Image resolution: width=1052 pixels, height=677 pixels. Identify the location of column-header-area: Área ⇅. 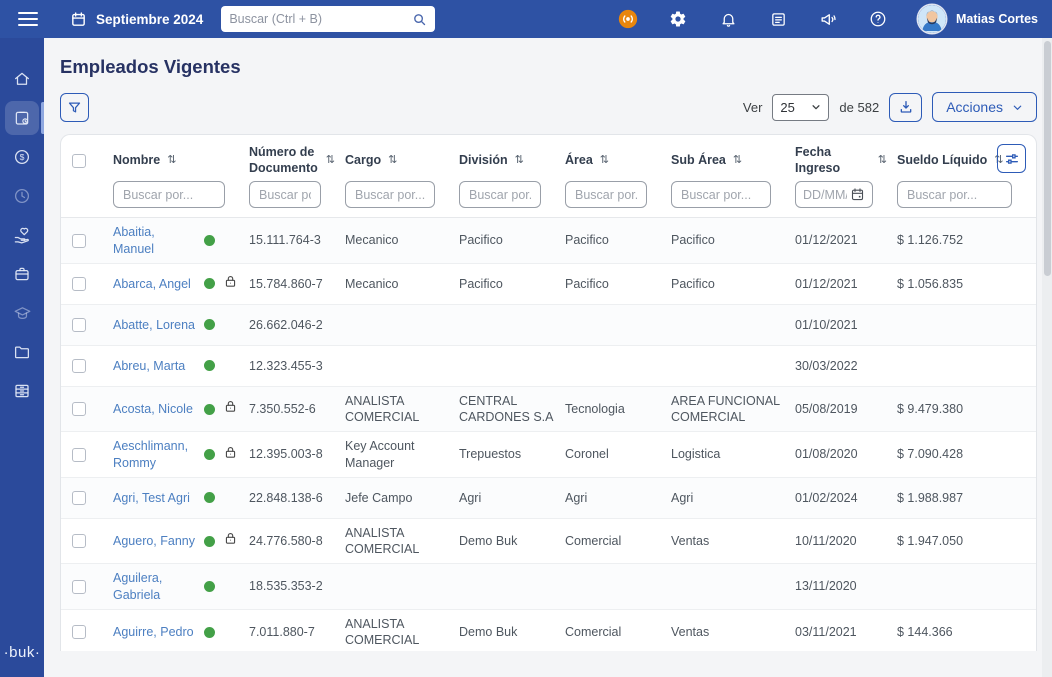
(618, 161).